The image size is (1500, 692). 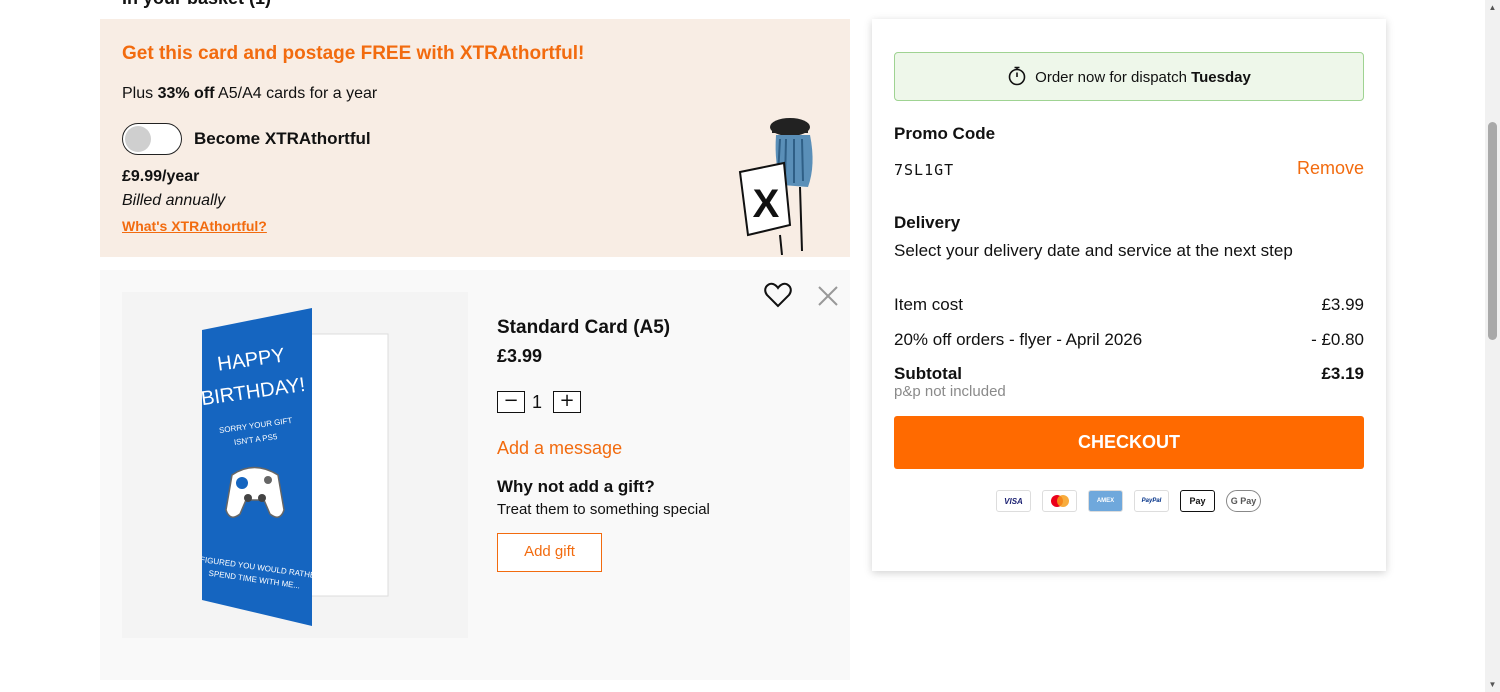 I want to click on gift-subtitle: Treat them to something special, so click(x=603, y=509).